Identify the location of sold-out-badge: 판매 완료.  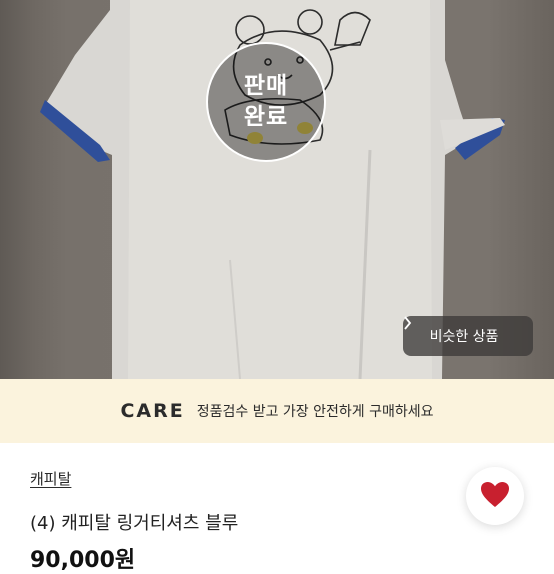
(266, 102).